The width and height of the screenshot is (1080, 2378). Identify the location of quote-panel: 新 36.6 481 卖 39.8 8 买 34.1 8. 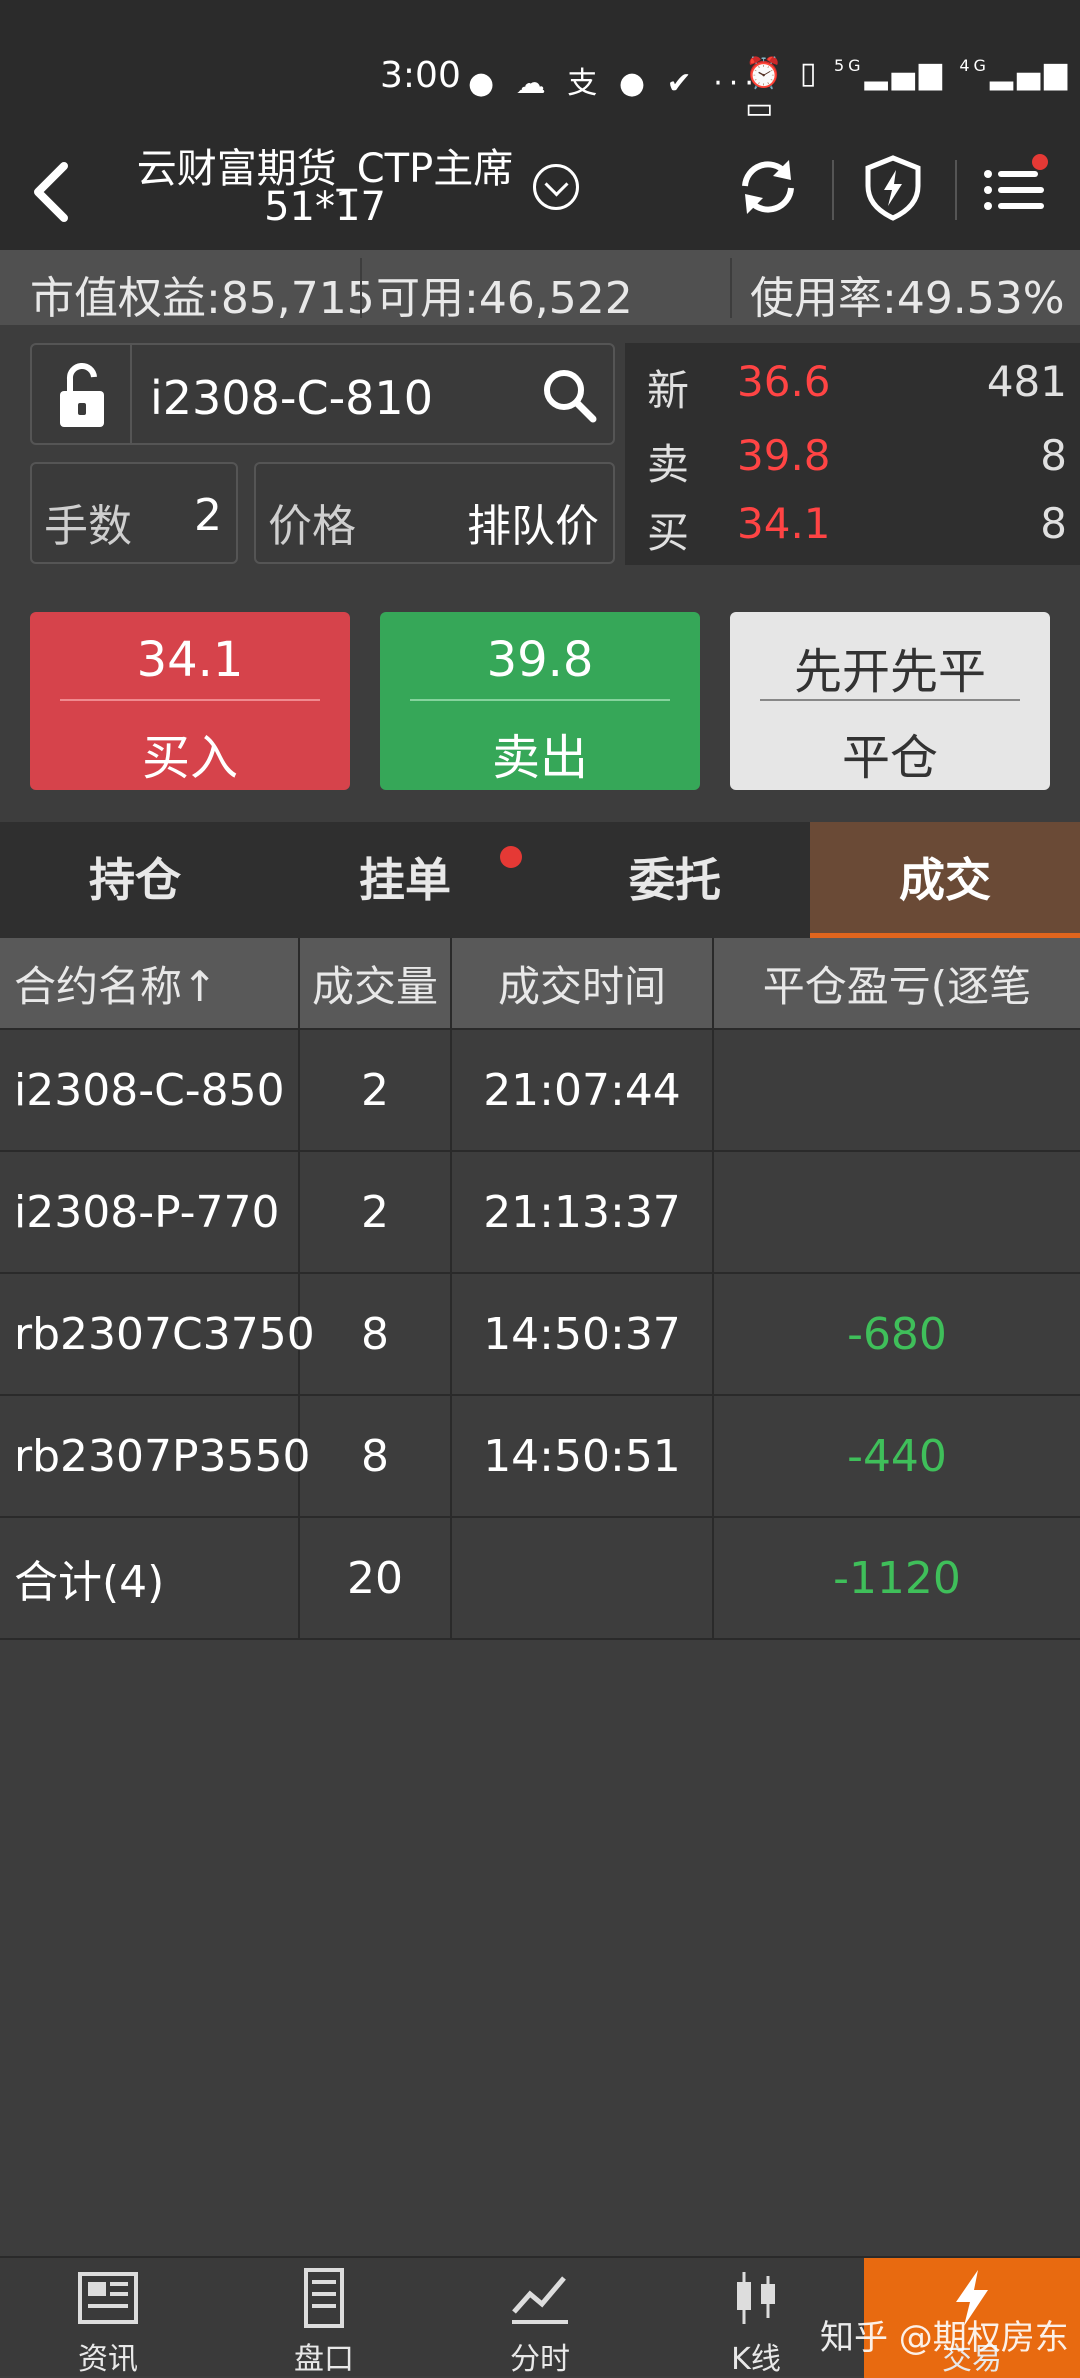
(852, 454).